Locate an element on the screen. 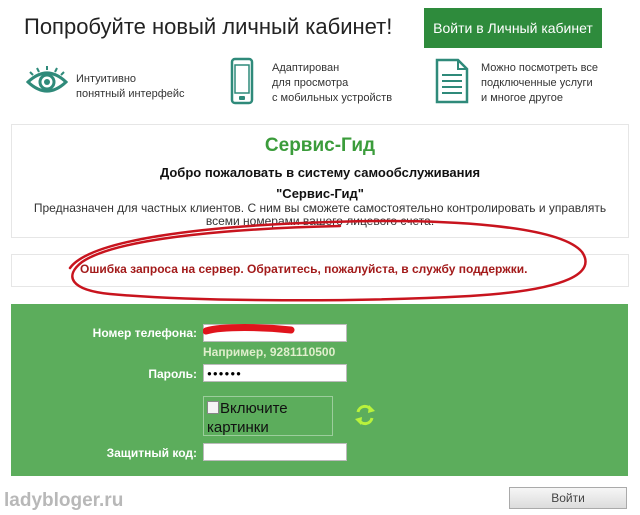 Image resolution: width=640 pixels, height=515 pixels. eye-icon is located at coordinates (47, 81).